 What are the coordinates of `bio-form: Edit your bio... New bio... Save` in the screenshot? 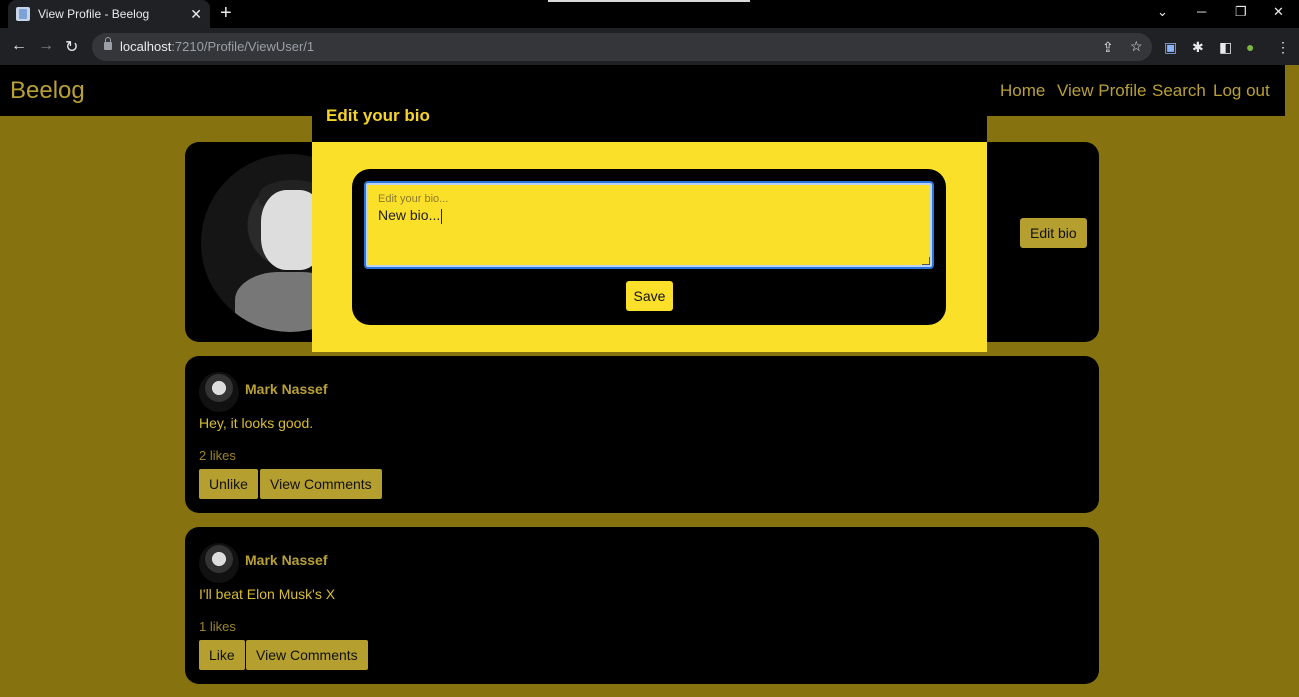 It's located at (649, 247).